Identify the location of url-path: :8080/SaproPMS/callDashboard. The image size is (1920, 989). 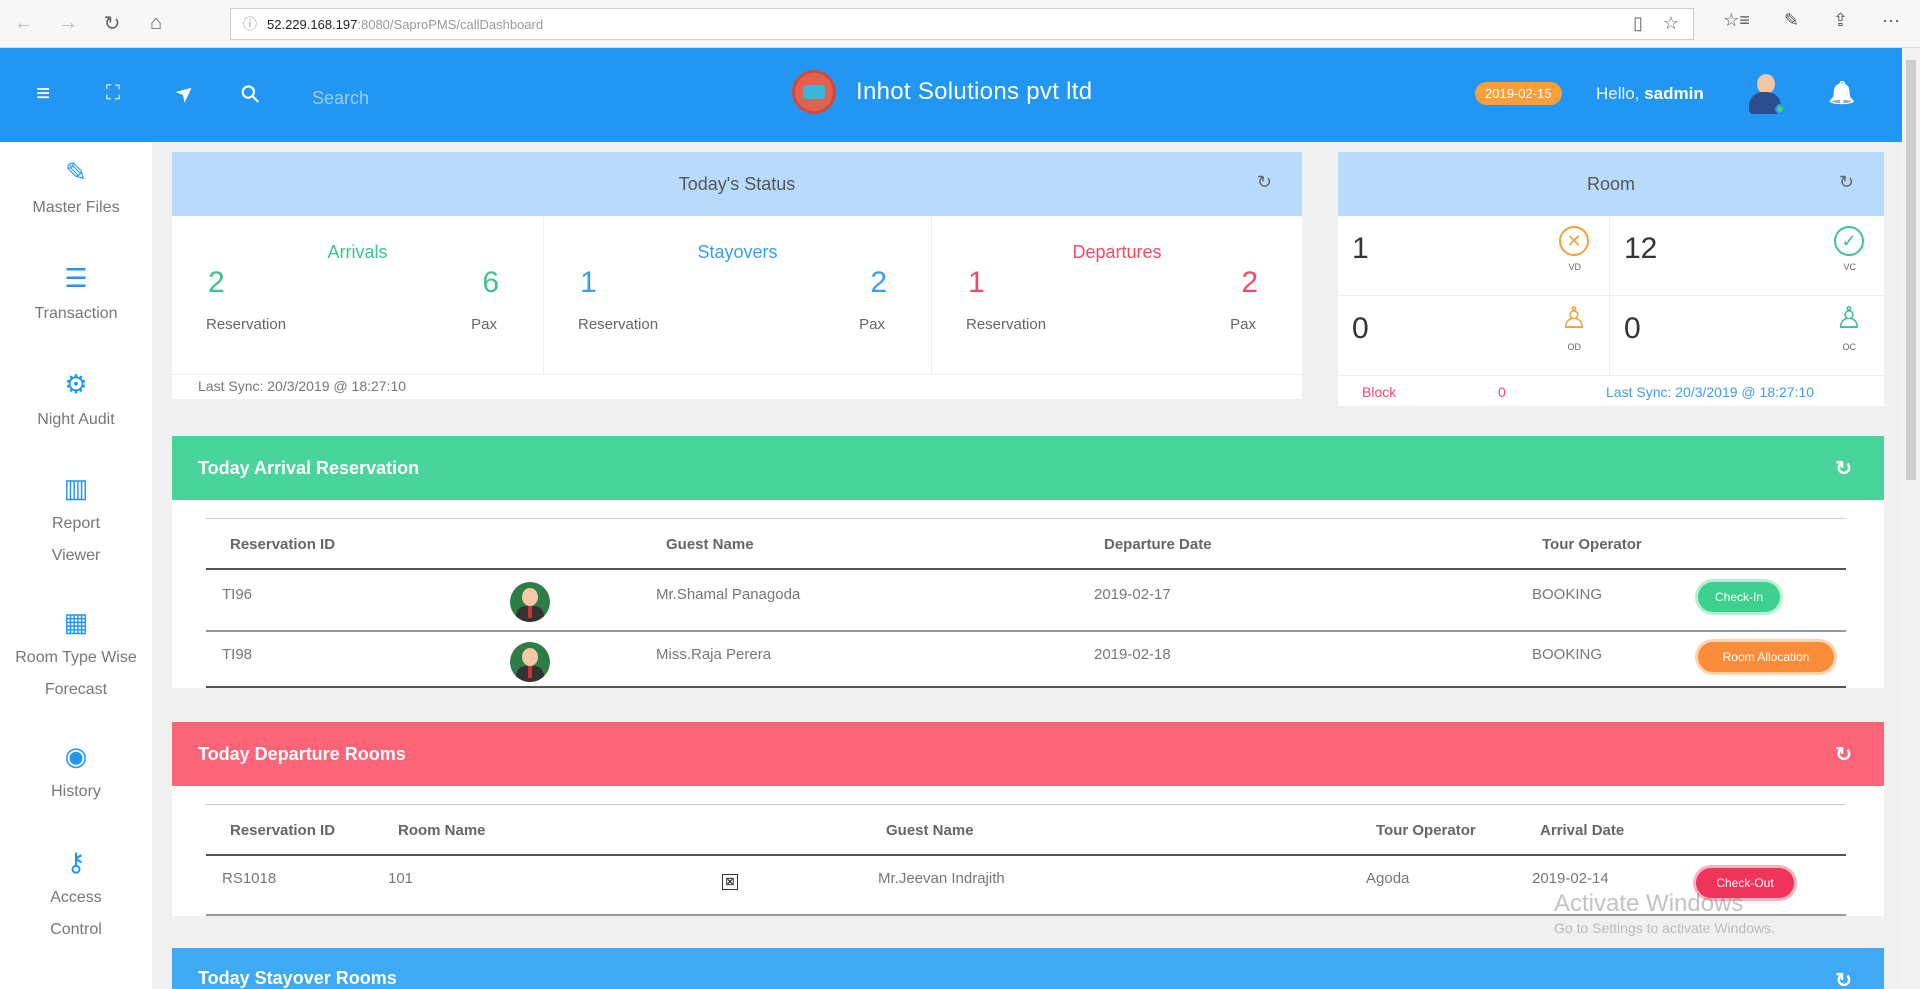
(450, 24).